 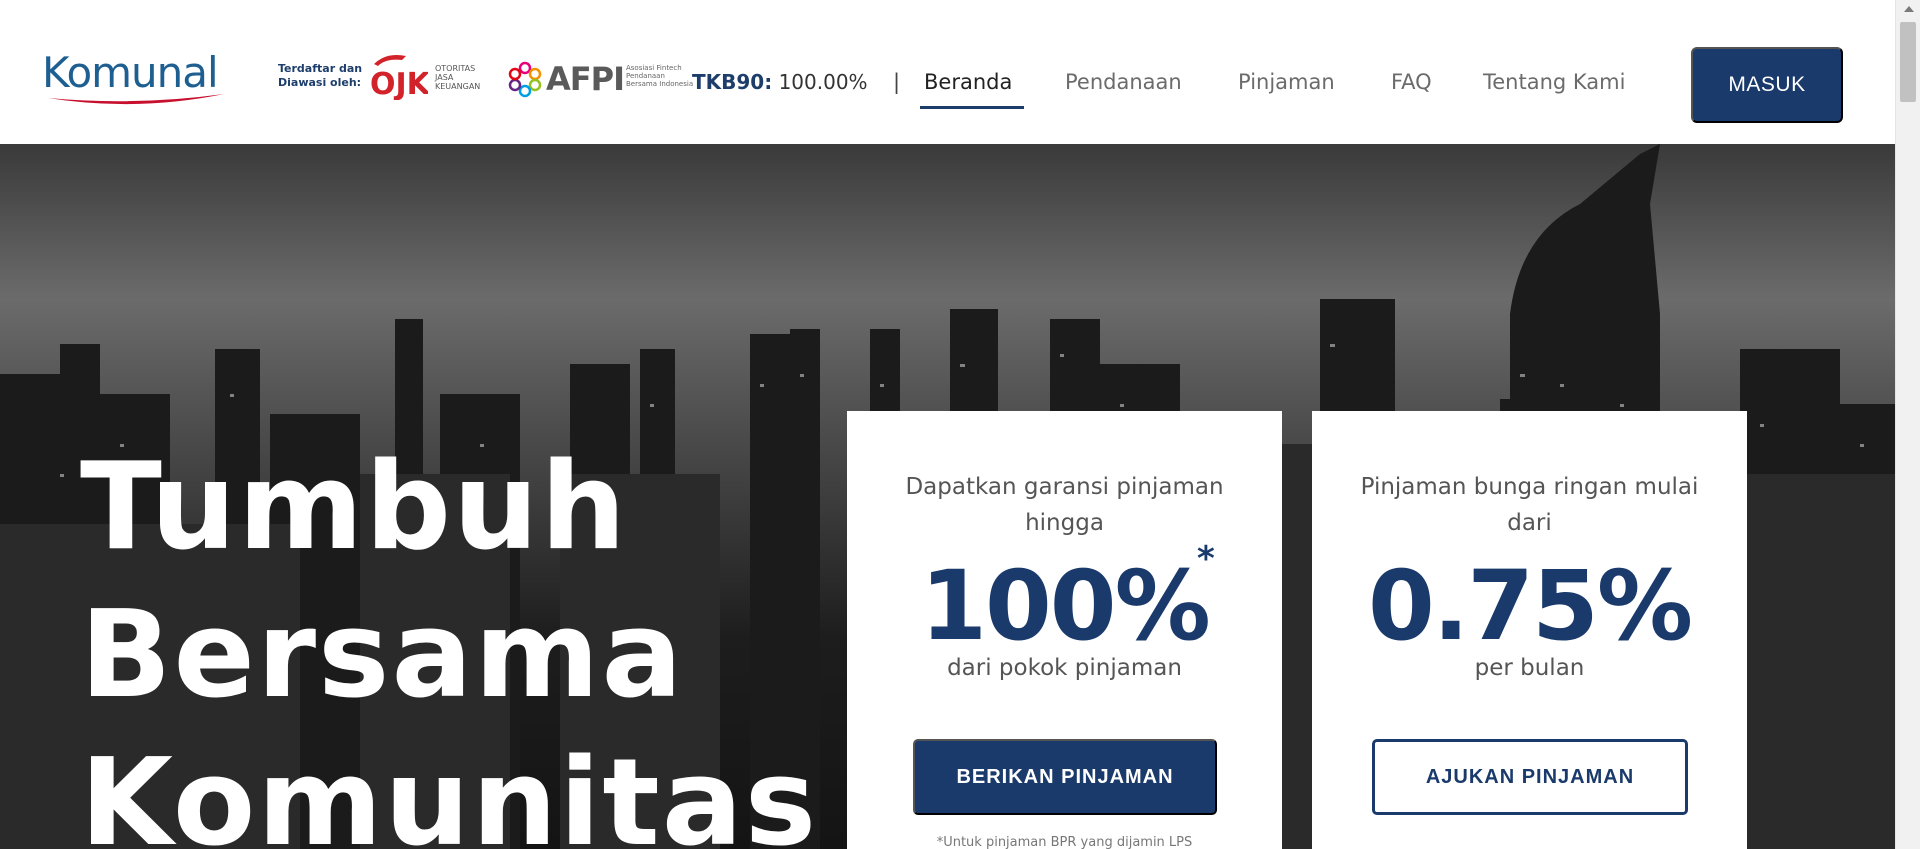 I want to click on nav-active-underline, so click(x=972, y=107).